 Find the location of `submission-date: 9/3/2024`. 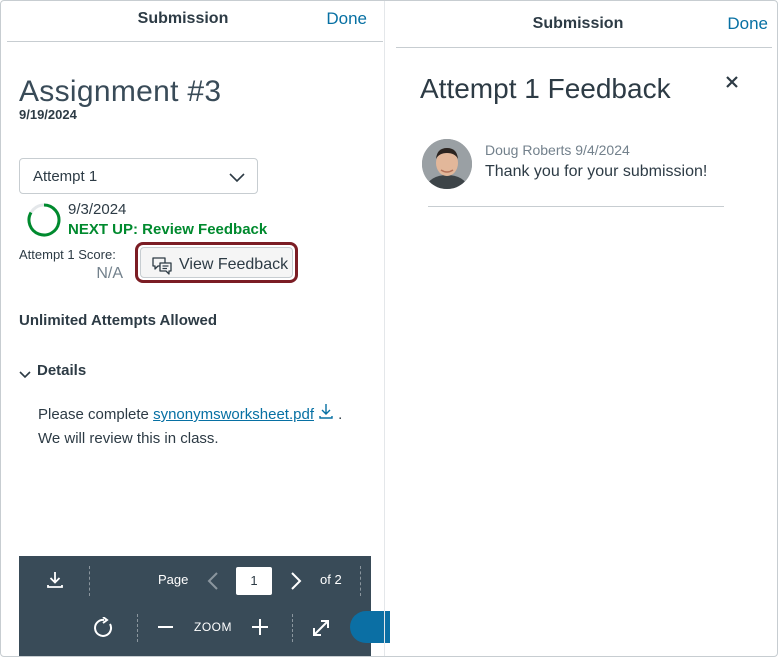

submission-date: 9/3/2024 is located at coordinates (97, 209).